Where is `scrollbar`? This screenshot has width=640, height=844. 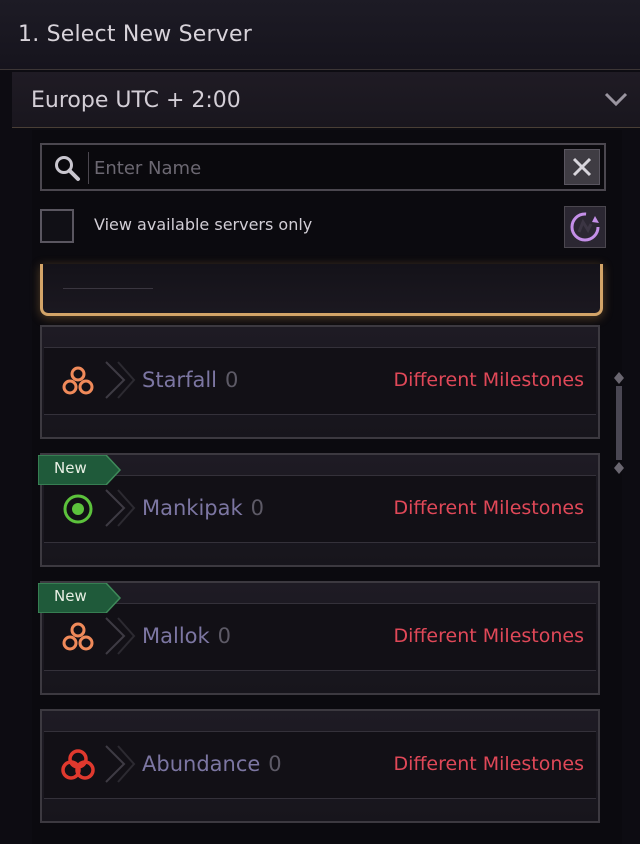 scrollbar is located at coordinates (619, 423).